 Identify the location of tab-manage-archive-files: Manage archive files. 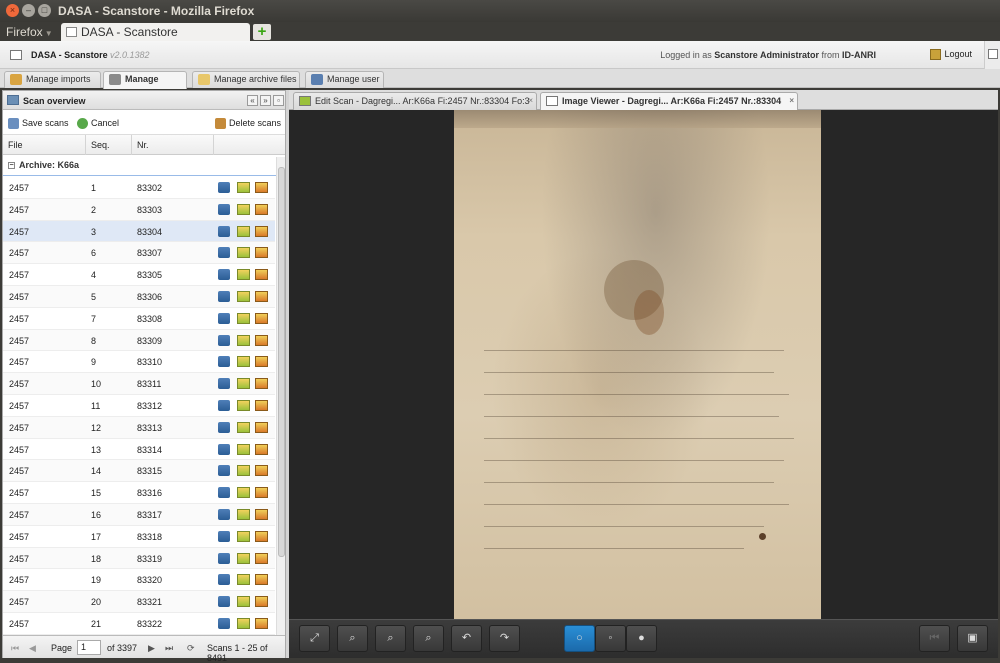
(246, 79).